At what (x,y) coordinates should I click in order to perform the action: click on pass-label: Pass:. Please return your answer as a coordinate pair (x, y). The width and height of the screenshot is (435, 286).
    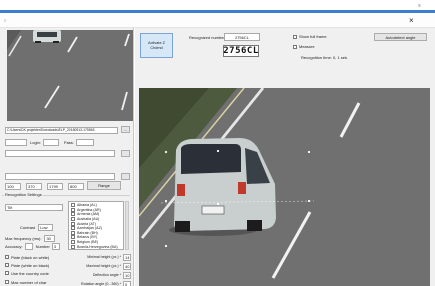
    Looking at the image, I should click on (68, 142).